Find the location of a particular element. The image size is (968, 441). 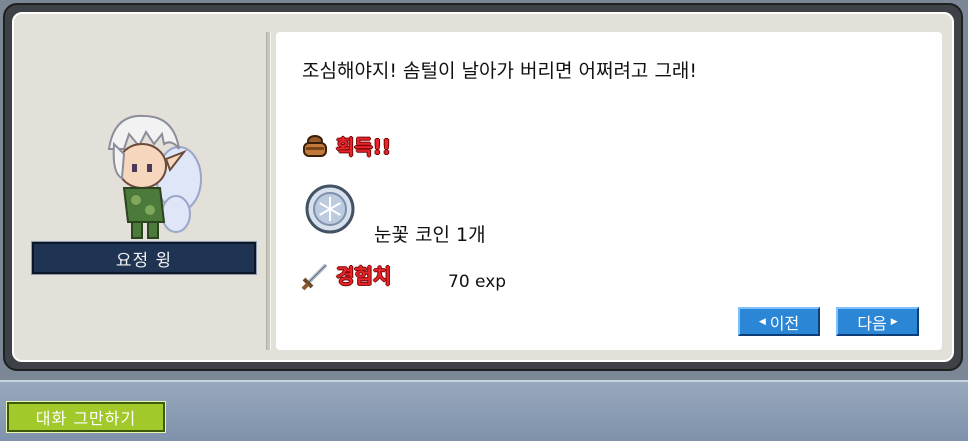

npc-nameplate: 요정 윙 is located at coordinates (144, 258).